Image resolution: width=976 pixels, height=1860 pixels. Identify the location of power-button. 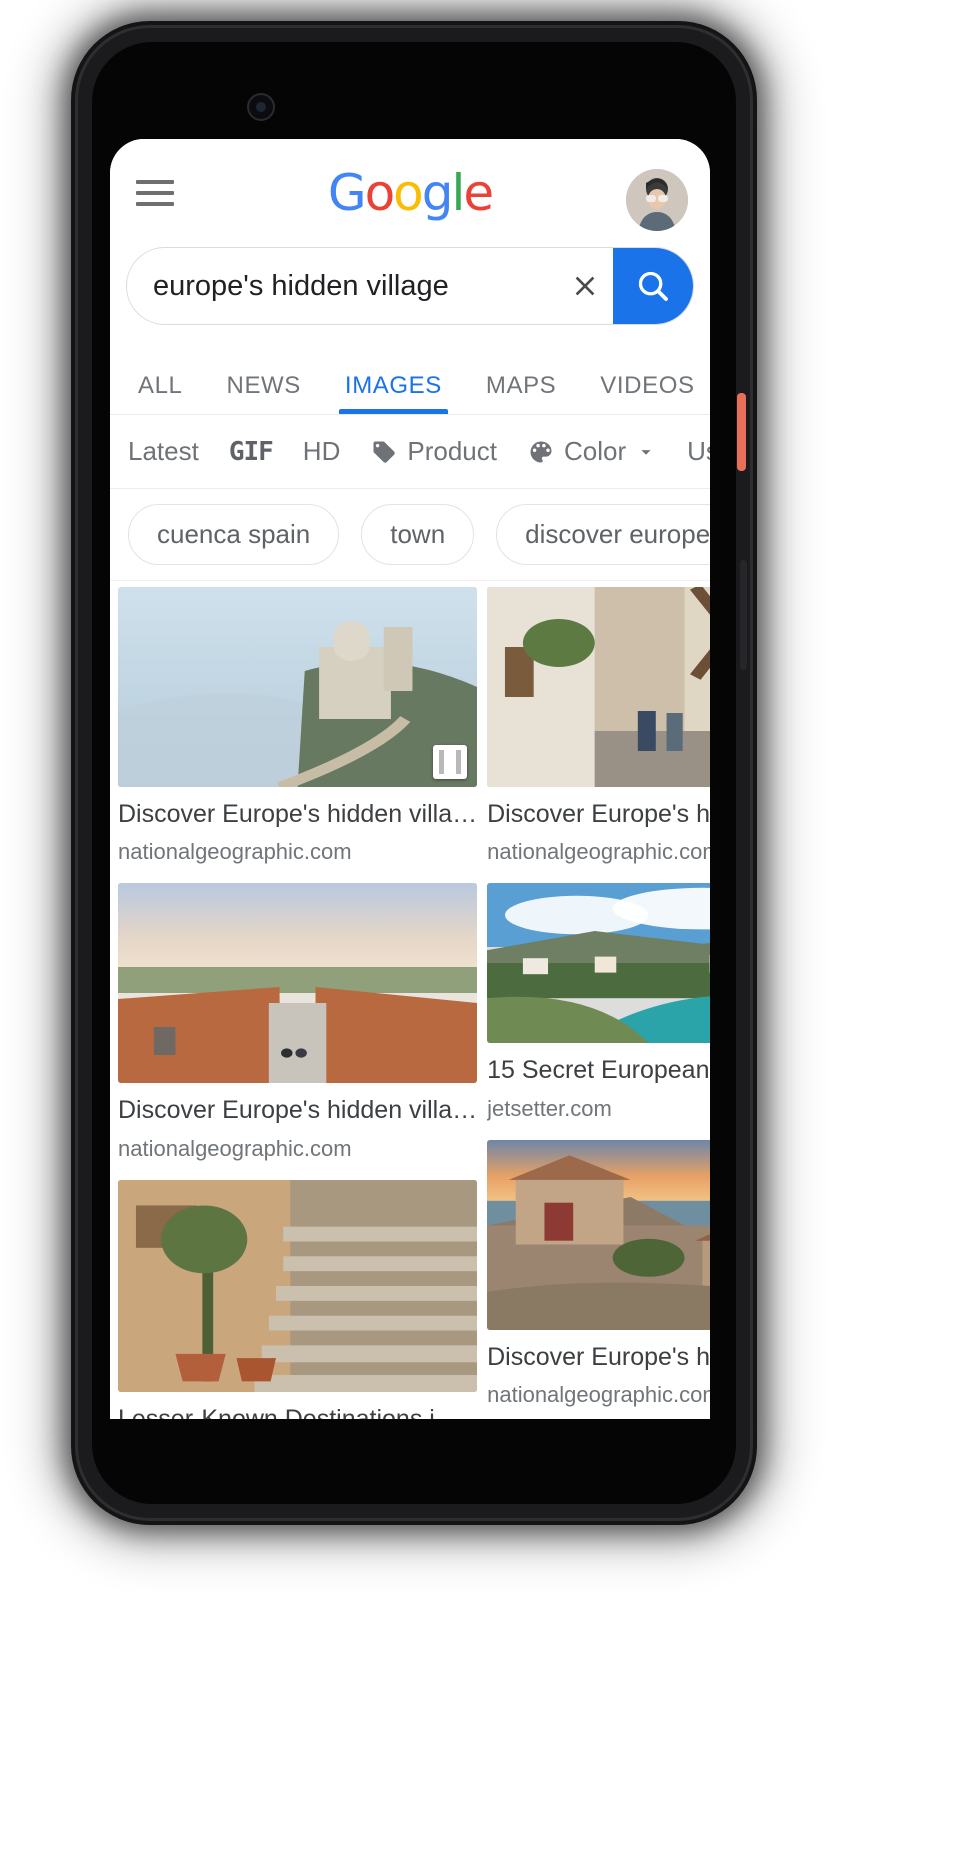
(741, 432).